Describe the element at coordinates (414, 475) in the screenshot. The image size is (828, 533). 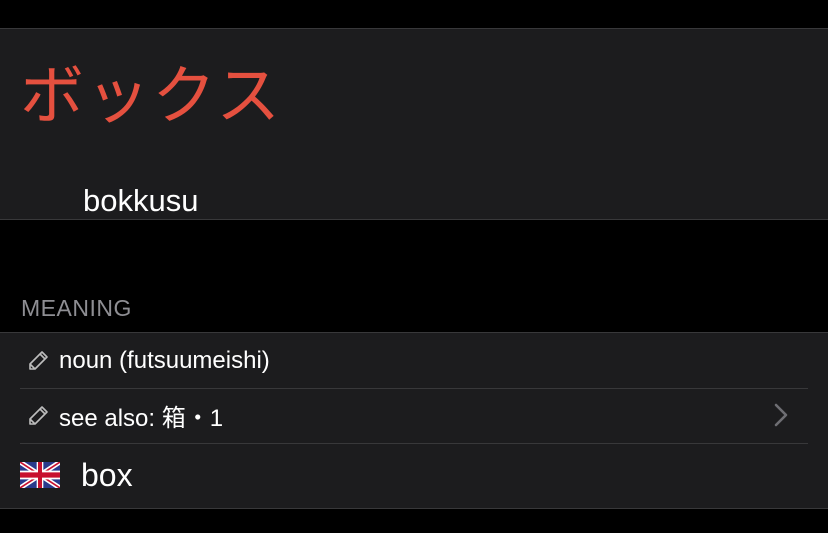
I see `gloss-row: box` at that location.